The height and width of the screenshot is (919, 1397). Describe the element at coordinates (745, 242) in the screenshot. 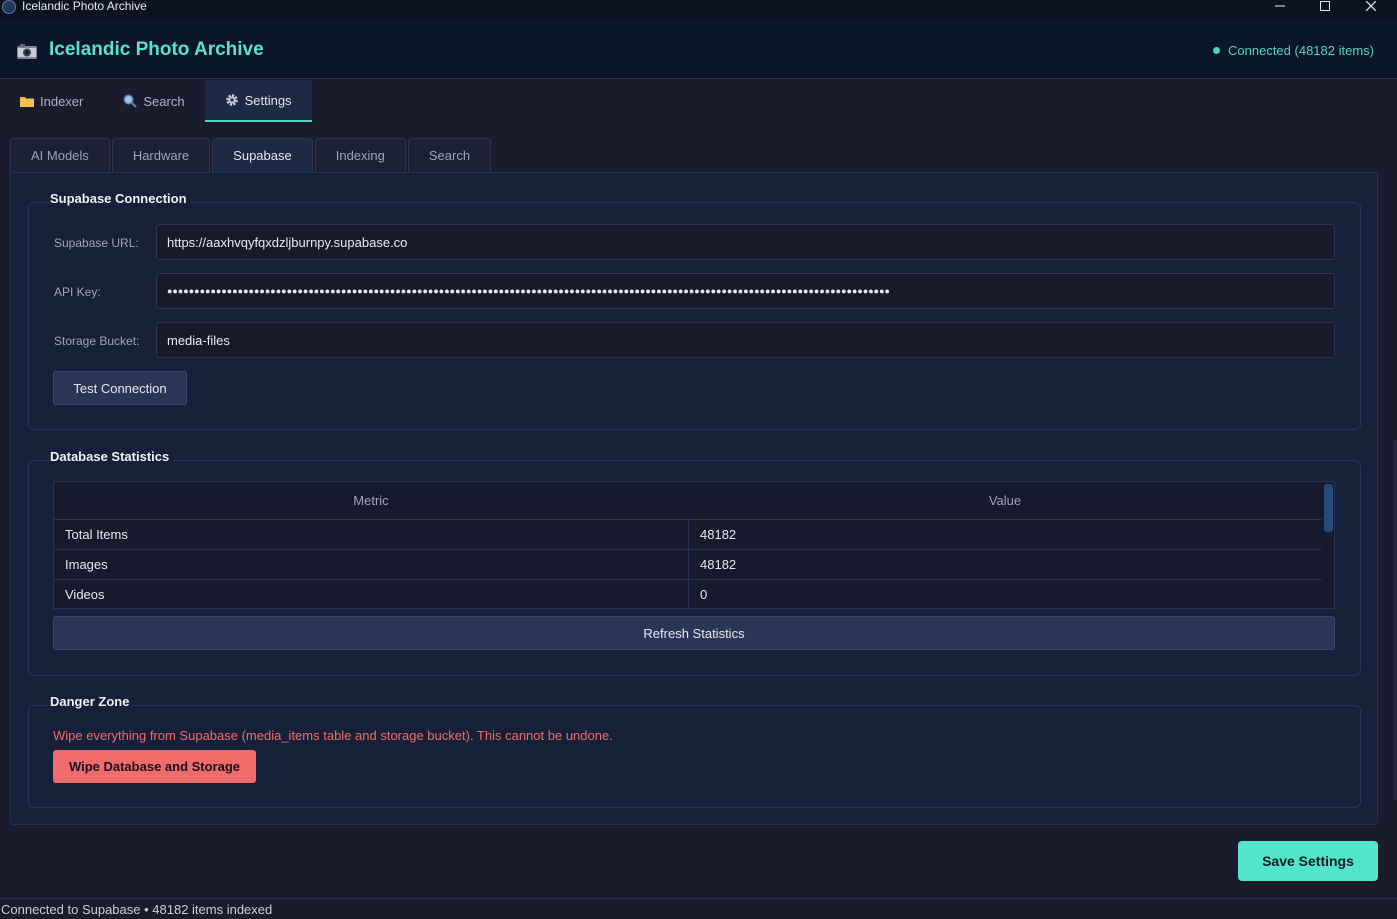

I see `supabase-url-input: https://aaxhvqyfqxdzljburnpy.supabase.co` at that location.